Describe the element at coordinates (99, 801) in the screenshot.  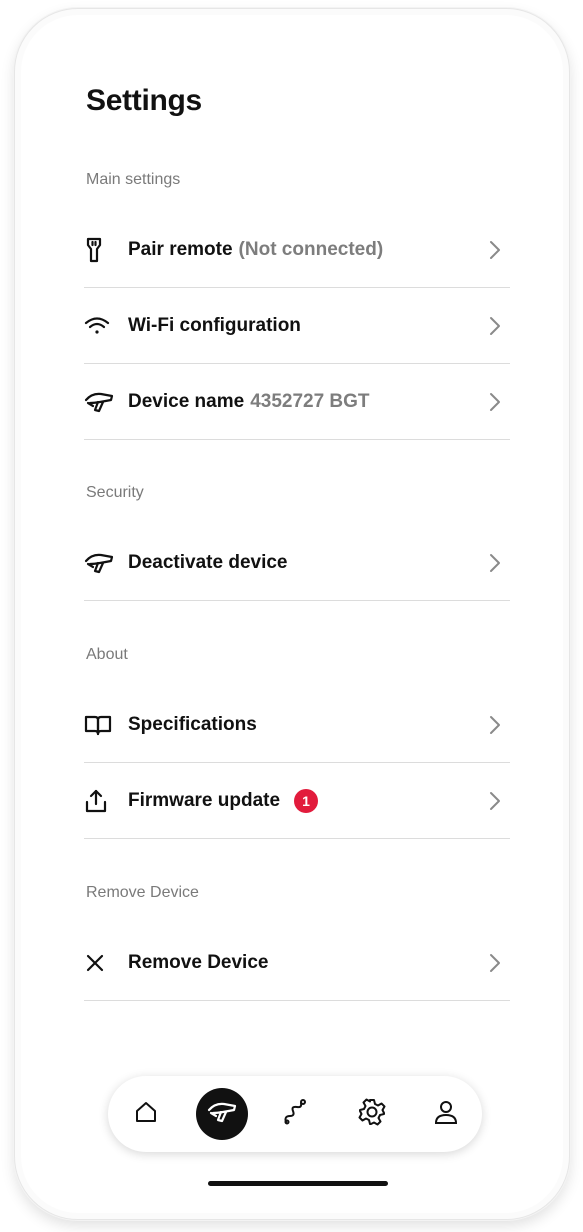
I see `upload-icon` at that location.